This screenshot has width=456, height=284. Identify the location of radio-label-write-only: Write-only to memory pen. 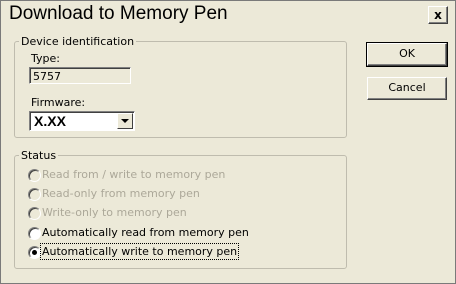
(114, 212).